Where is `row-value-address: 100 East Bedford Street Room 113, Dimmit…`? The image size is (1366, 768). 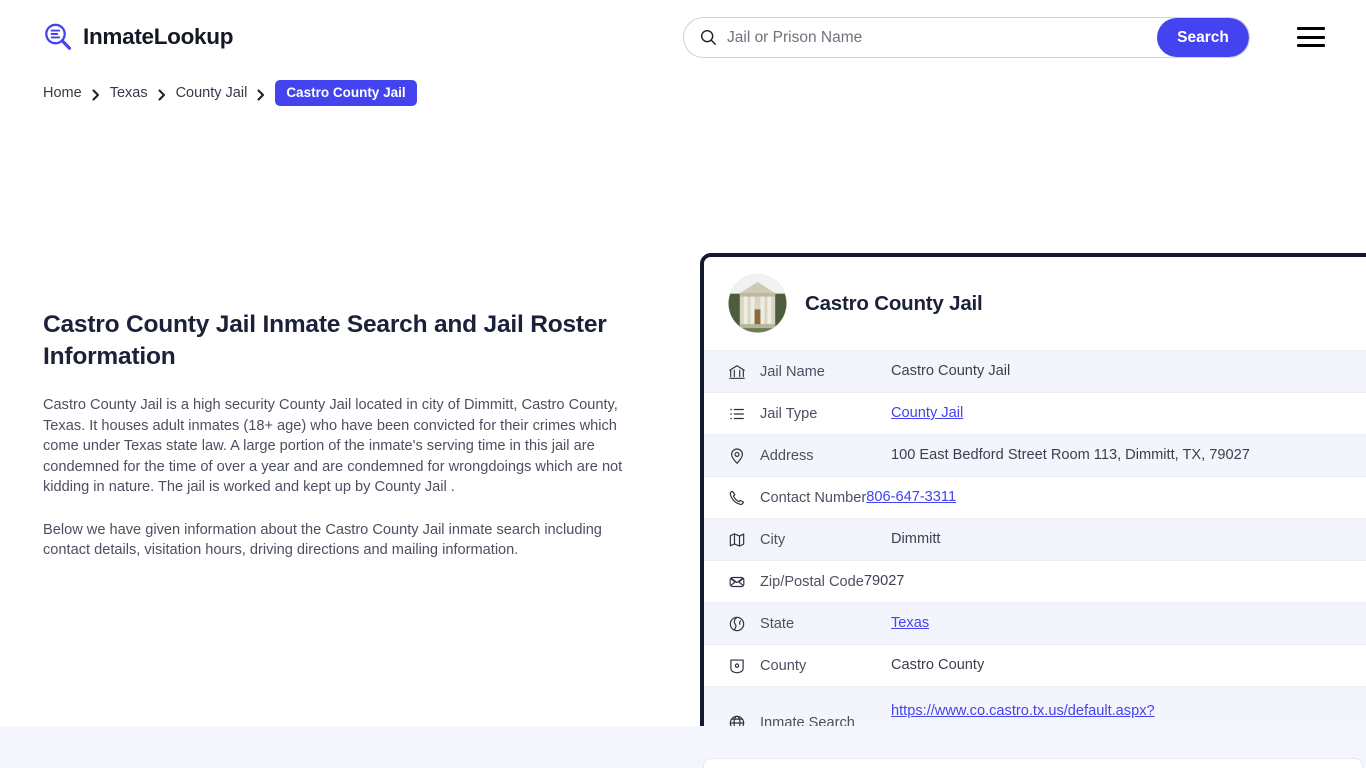
row-value-address: 100 East Bedford Street Room 113, Dimmit… is located at coordinates (1070, 455).